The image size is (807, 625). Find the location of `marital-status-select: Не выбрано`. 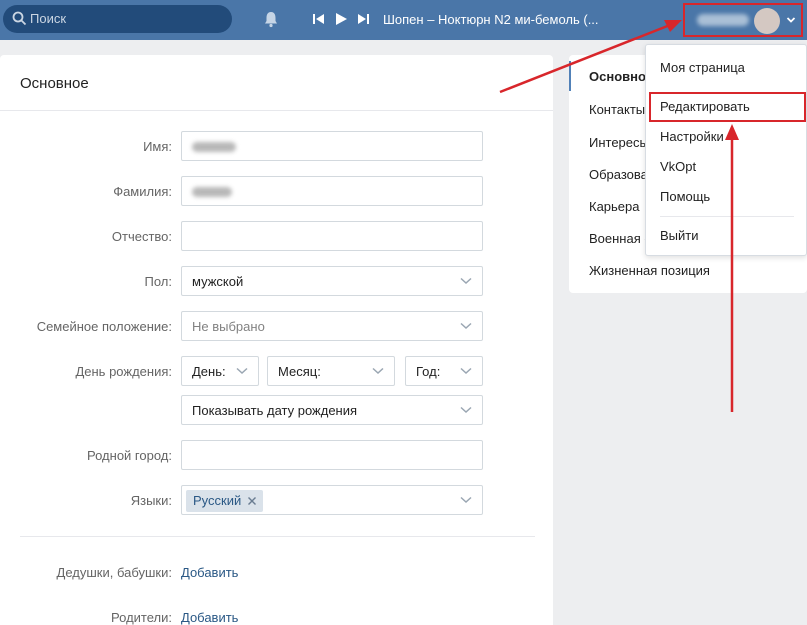

marital-status-select: Не выбрано is located at coordinates (332, 326).